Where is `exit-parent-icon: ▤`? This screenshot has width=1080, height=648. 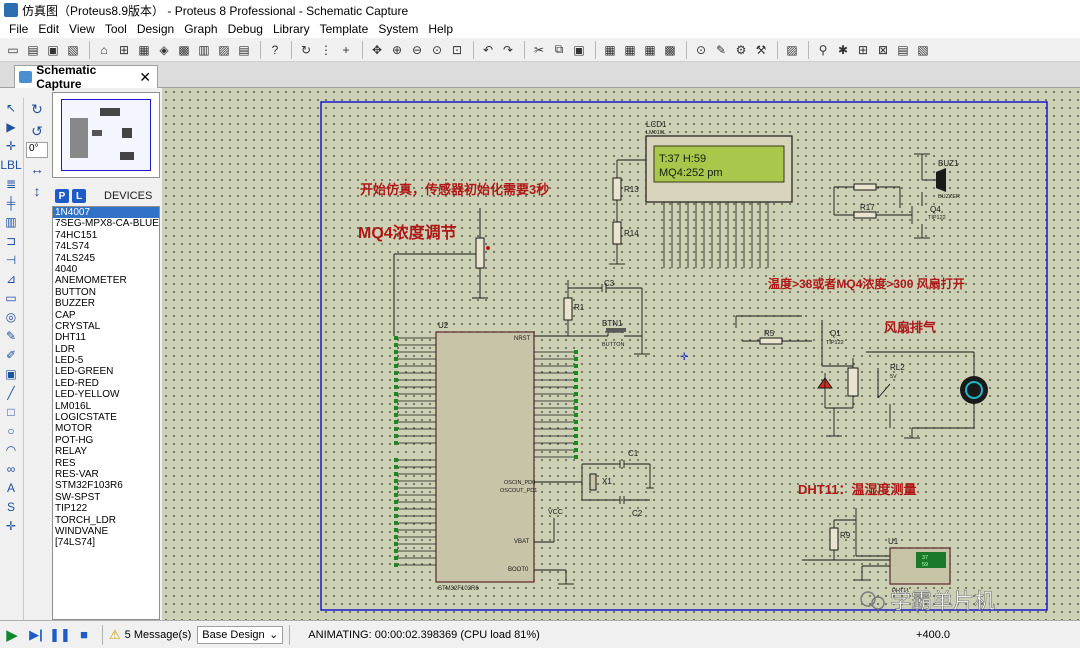
exit-parent-icon: ▤ is located at coordinates (903, 50).